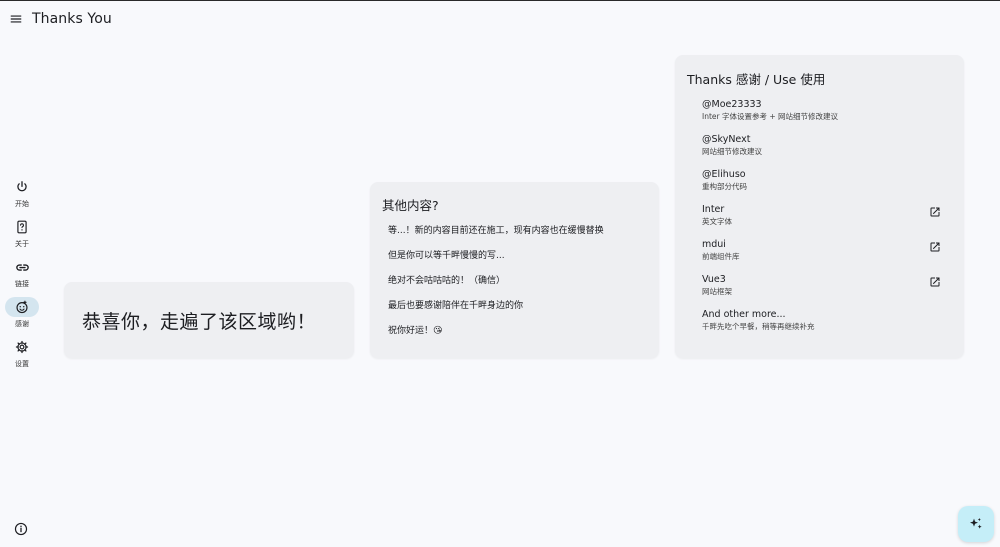  What do you see at coordinates (22, 284) in the screenshot?
I see `rail-label: 链接` at bounding box center [22, 284].